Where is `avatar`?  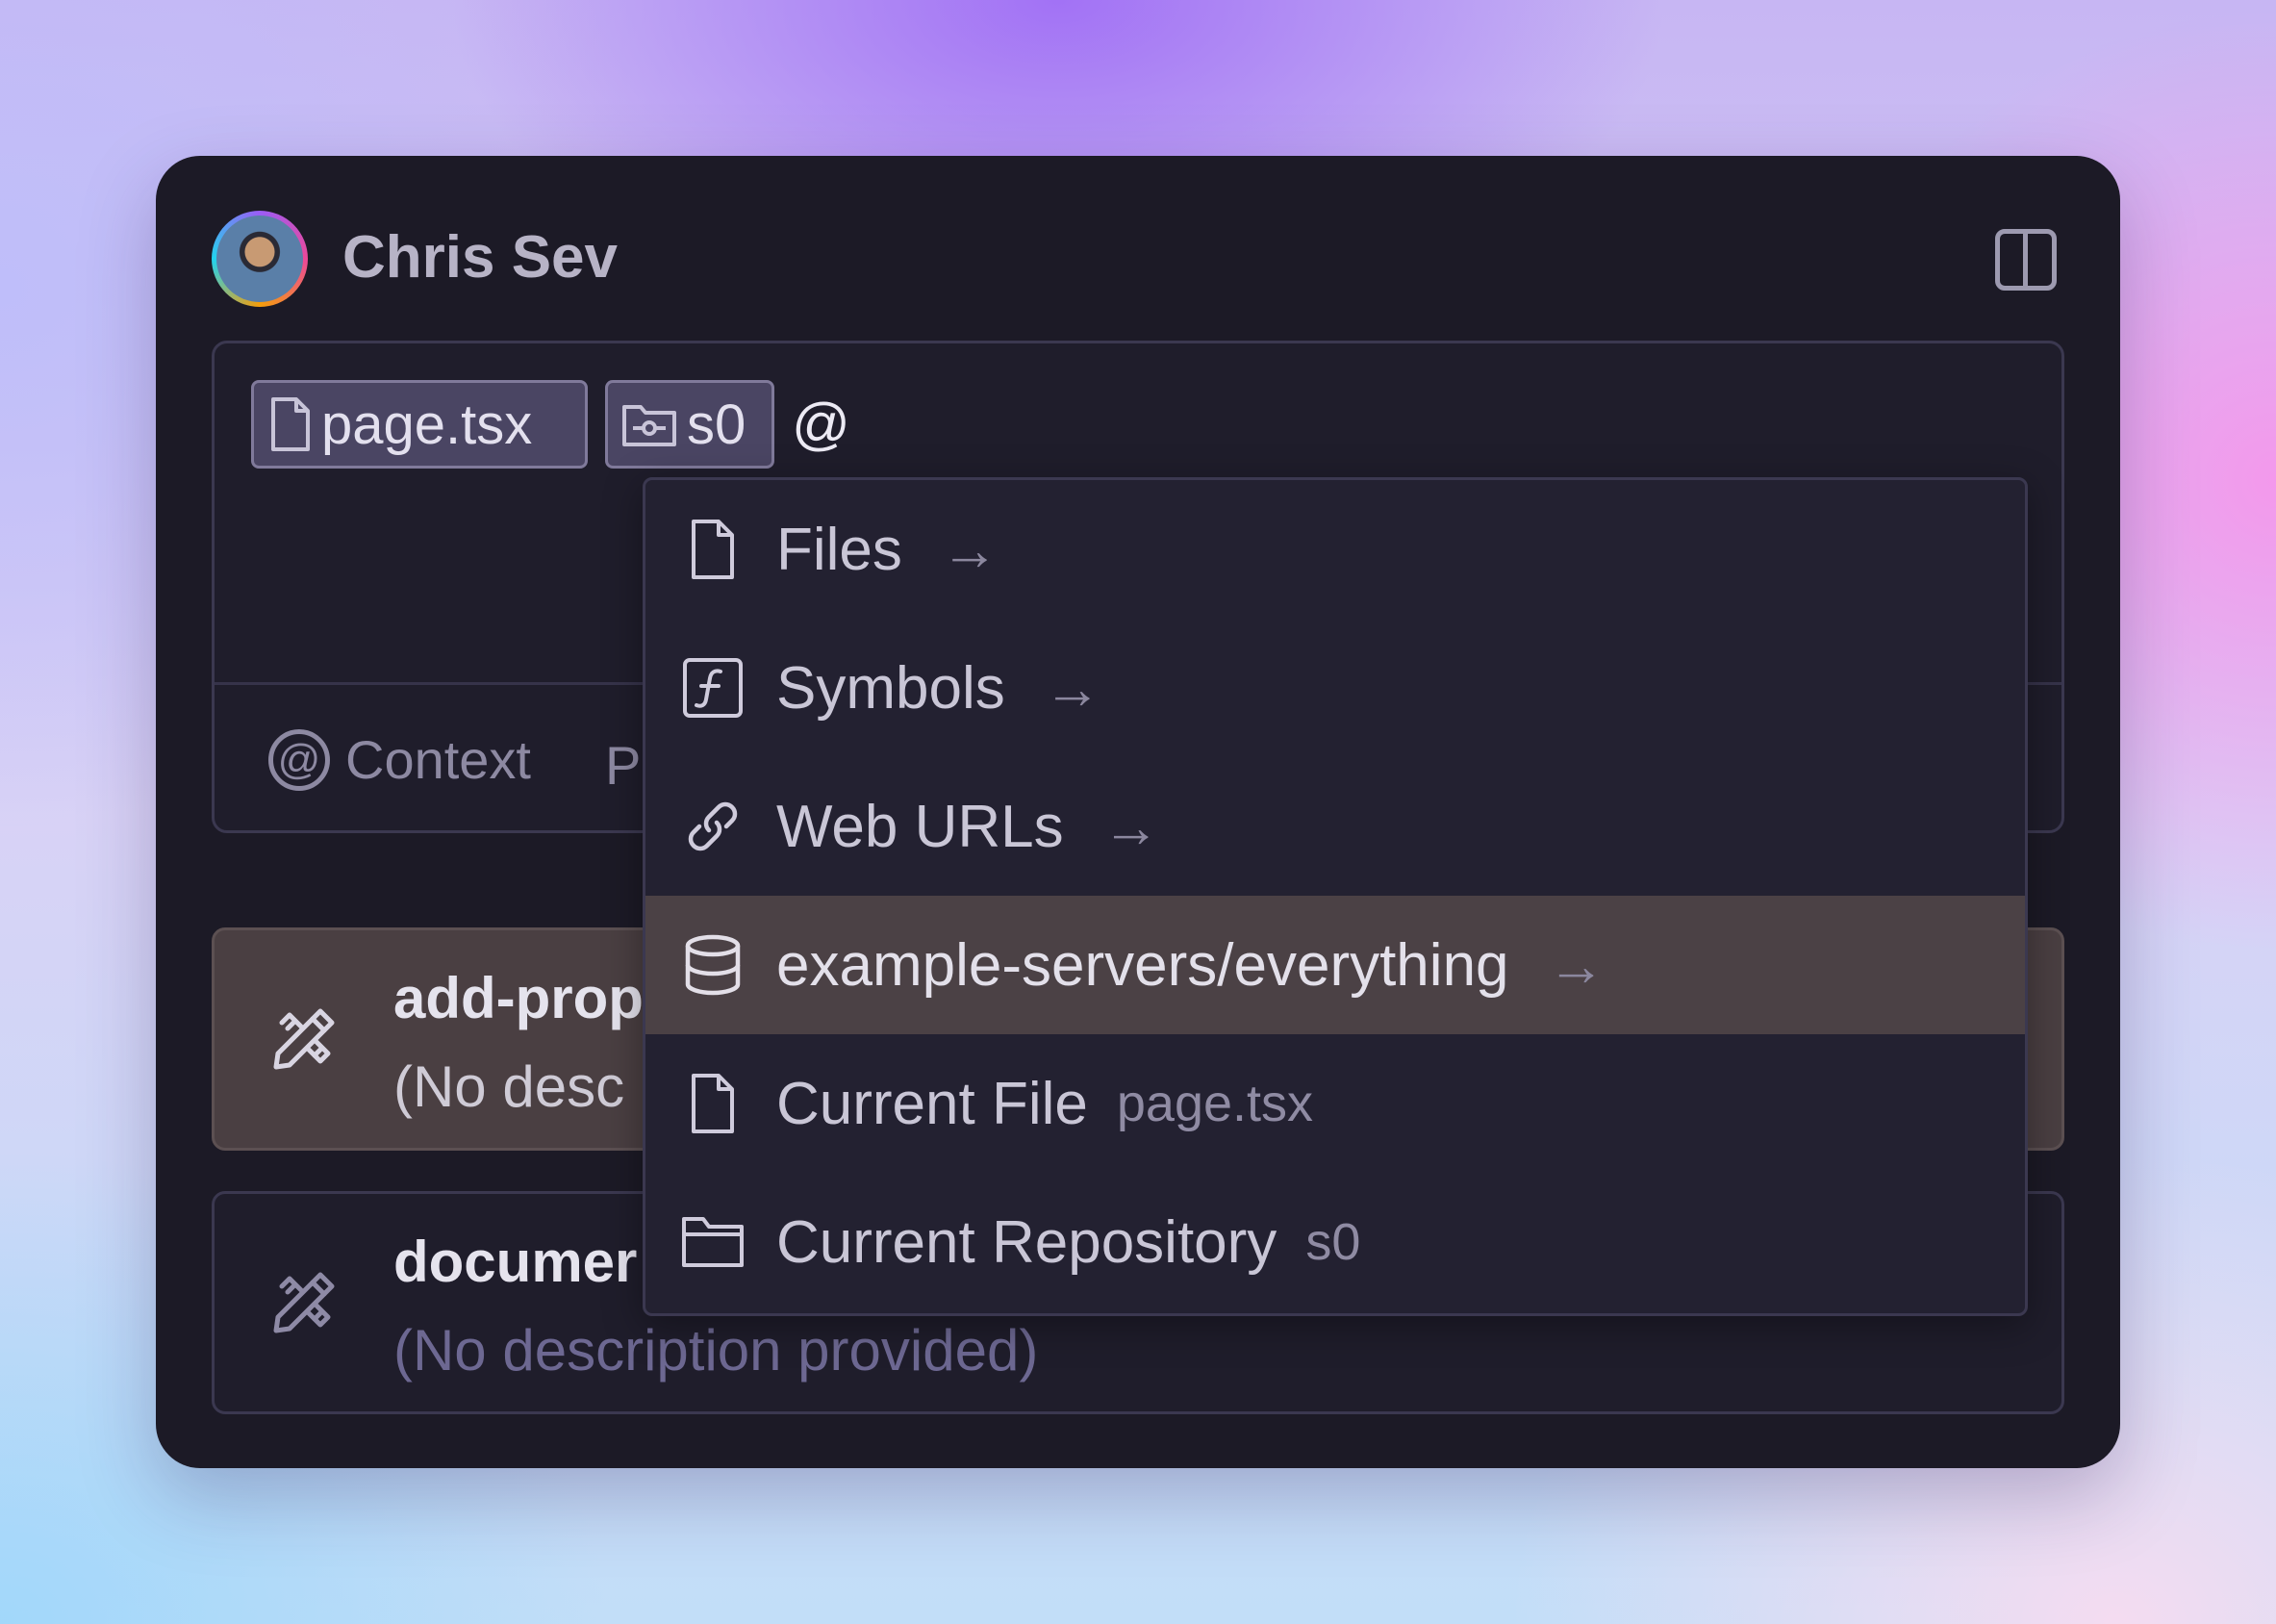
avatar is located at coordinates (260, 259).